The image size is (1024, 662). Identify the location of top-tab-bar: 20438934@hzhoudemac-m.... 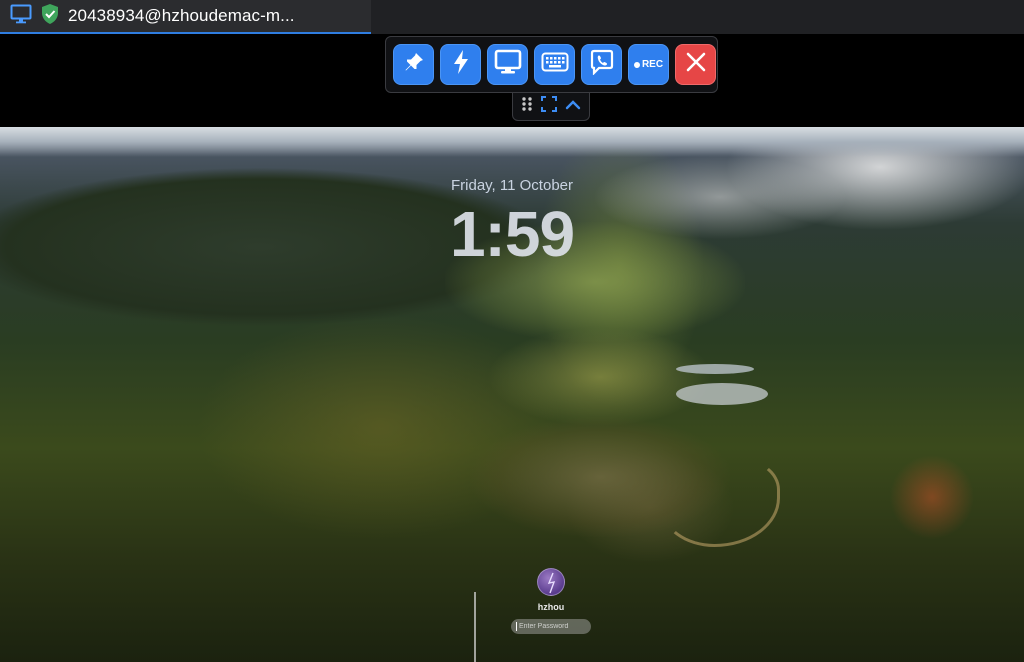
(512, 17).